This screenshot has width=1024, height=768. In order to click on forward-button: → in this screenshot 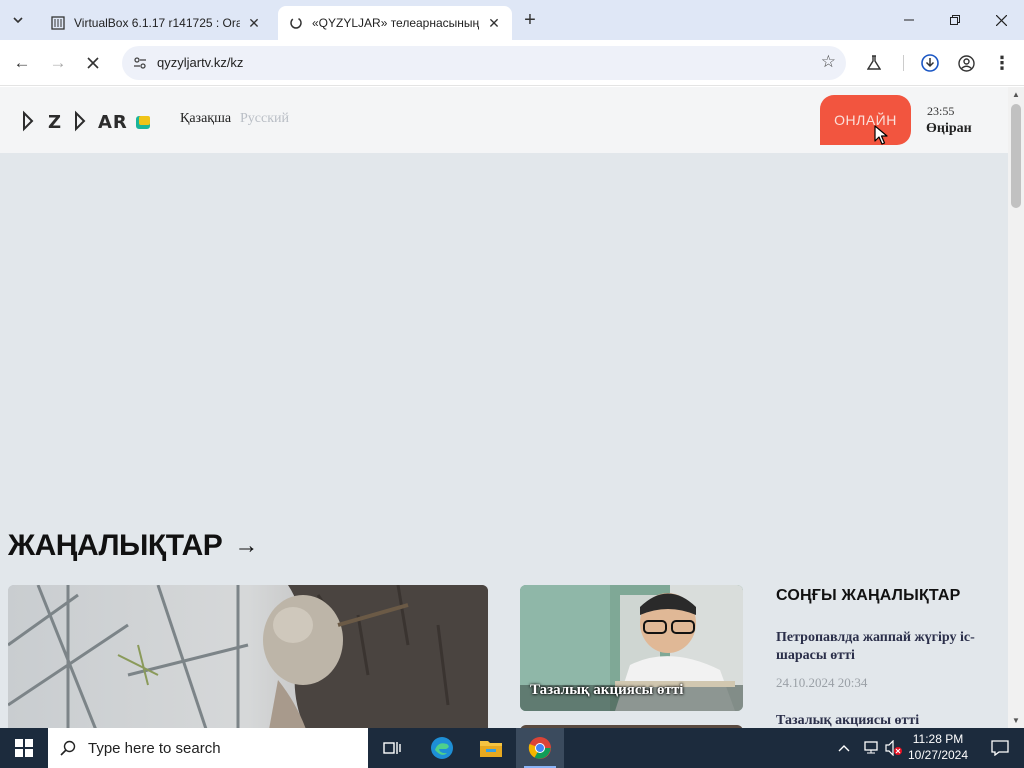, I will do `click(58, 63)`.